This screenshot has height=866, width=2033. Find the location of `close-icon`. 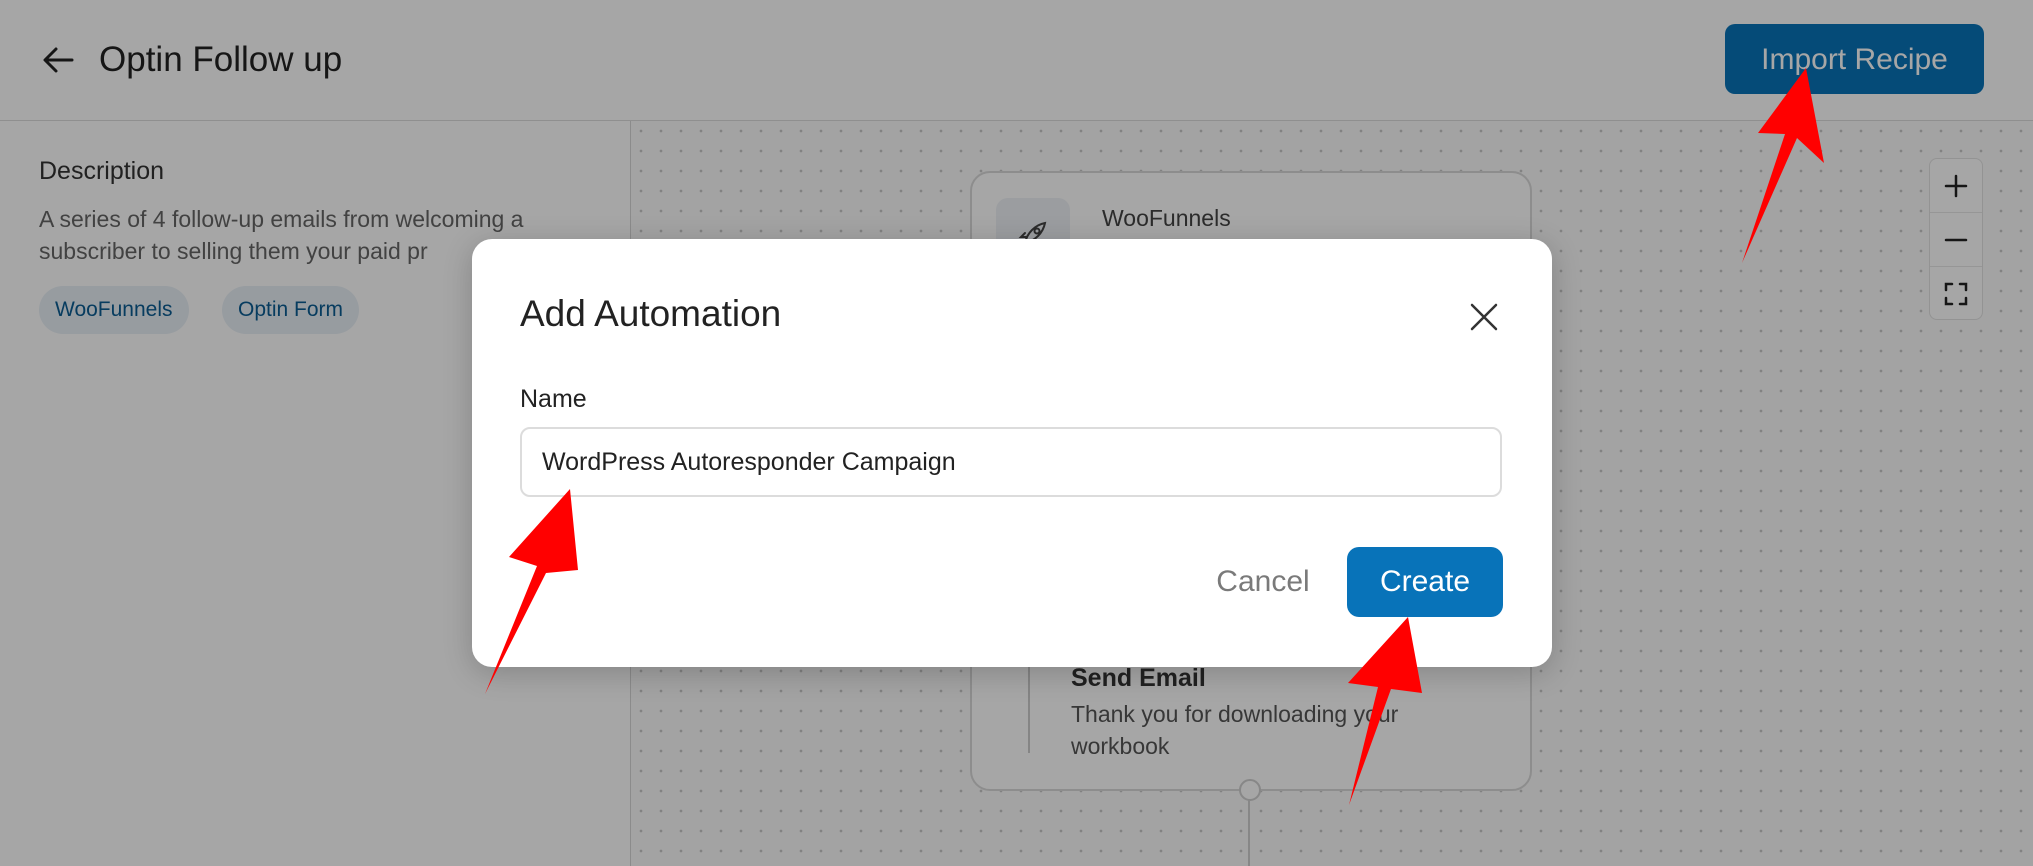

close-icon is located at coordinates (1484, 317).